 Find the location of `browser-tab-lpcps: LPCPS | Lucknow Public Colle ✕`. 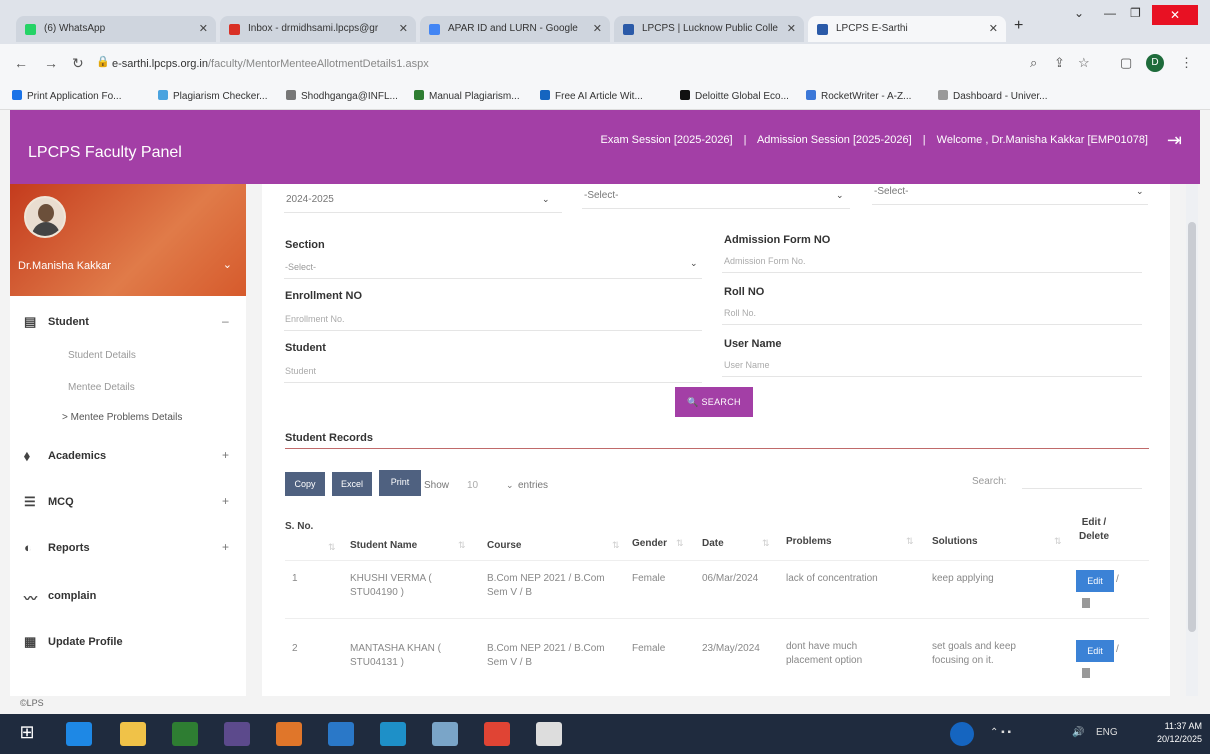

browser-tab-lpcps: LPCPS | Lucknow Public Colle ✕ is located at coordinates (709, 29).